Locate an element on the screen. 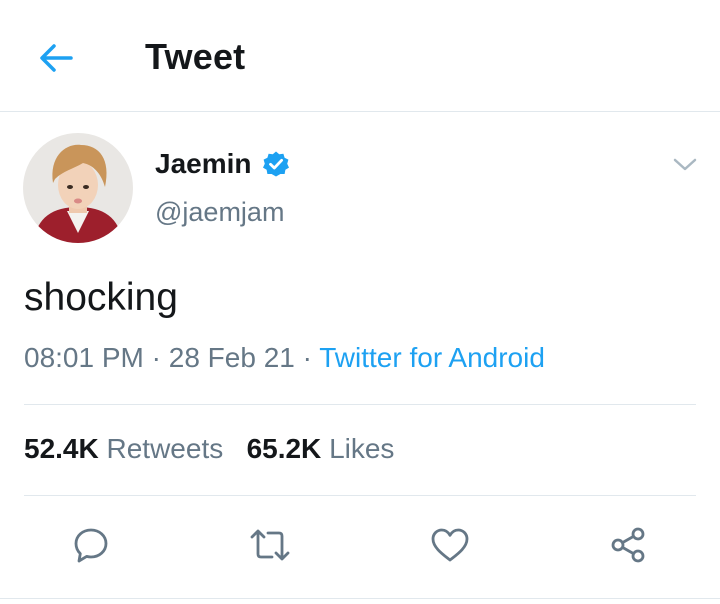  author-row: Jaemin is located at coordinates (222, 164).